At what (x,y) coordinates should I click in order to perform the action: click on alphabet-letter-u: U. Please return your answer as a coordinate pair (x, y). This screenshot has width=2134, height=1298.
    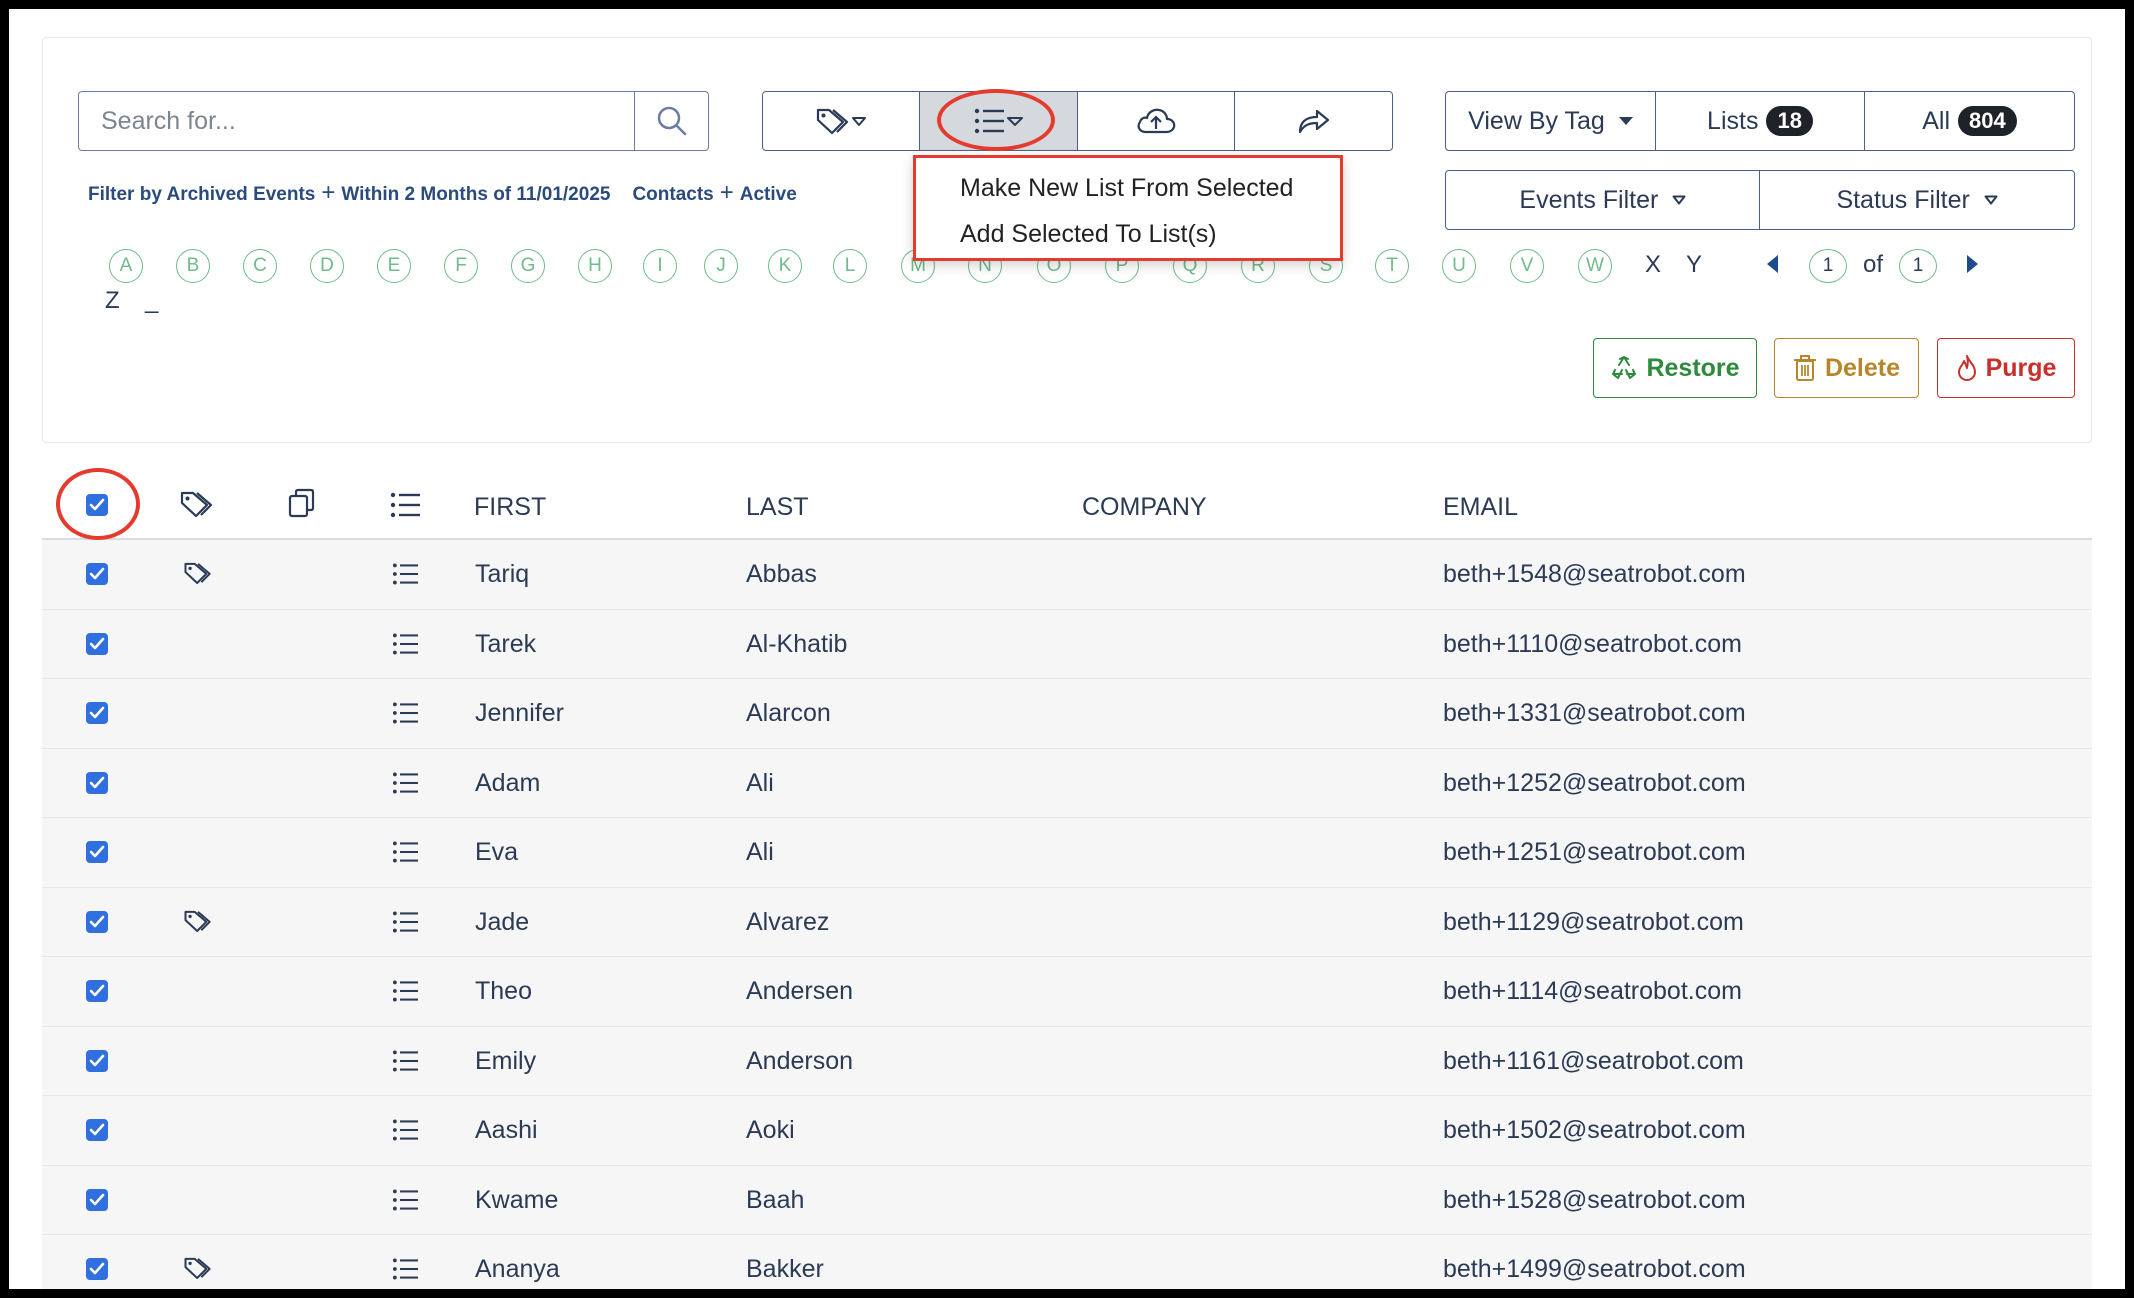
    Looking at the image, I should click on (1459, 266).